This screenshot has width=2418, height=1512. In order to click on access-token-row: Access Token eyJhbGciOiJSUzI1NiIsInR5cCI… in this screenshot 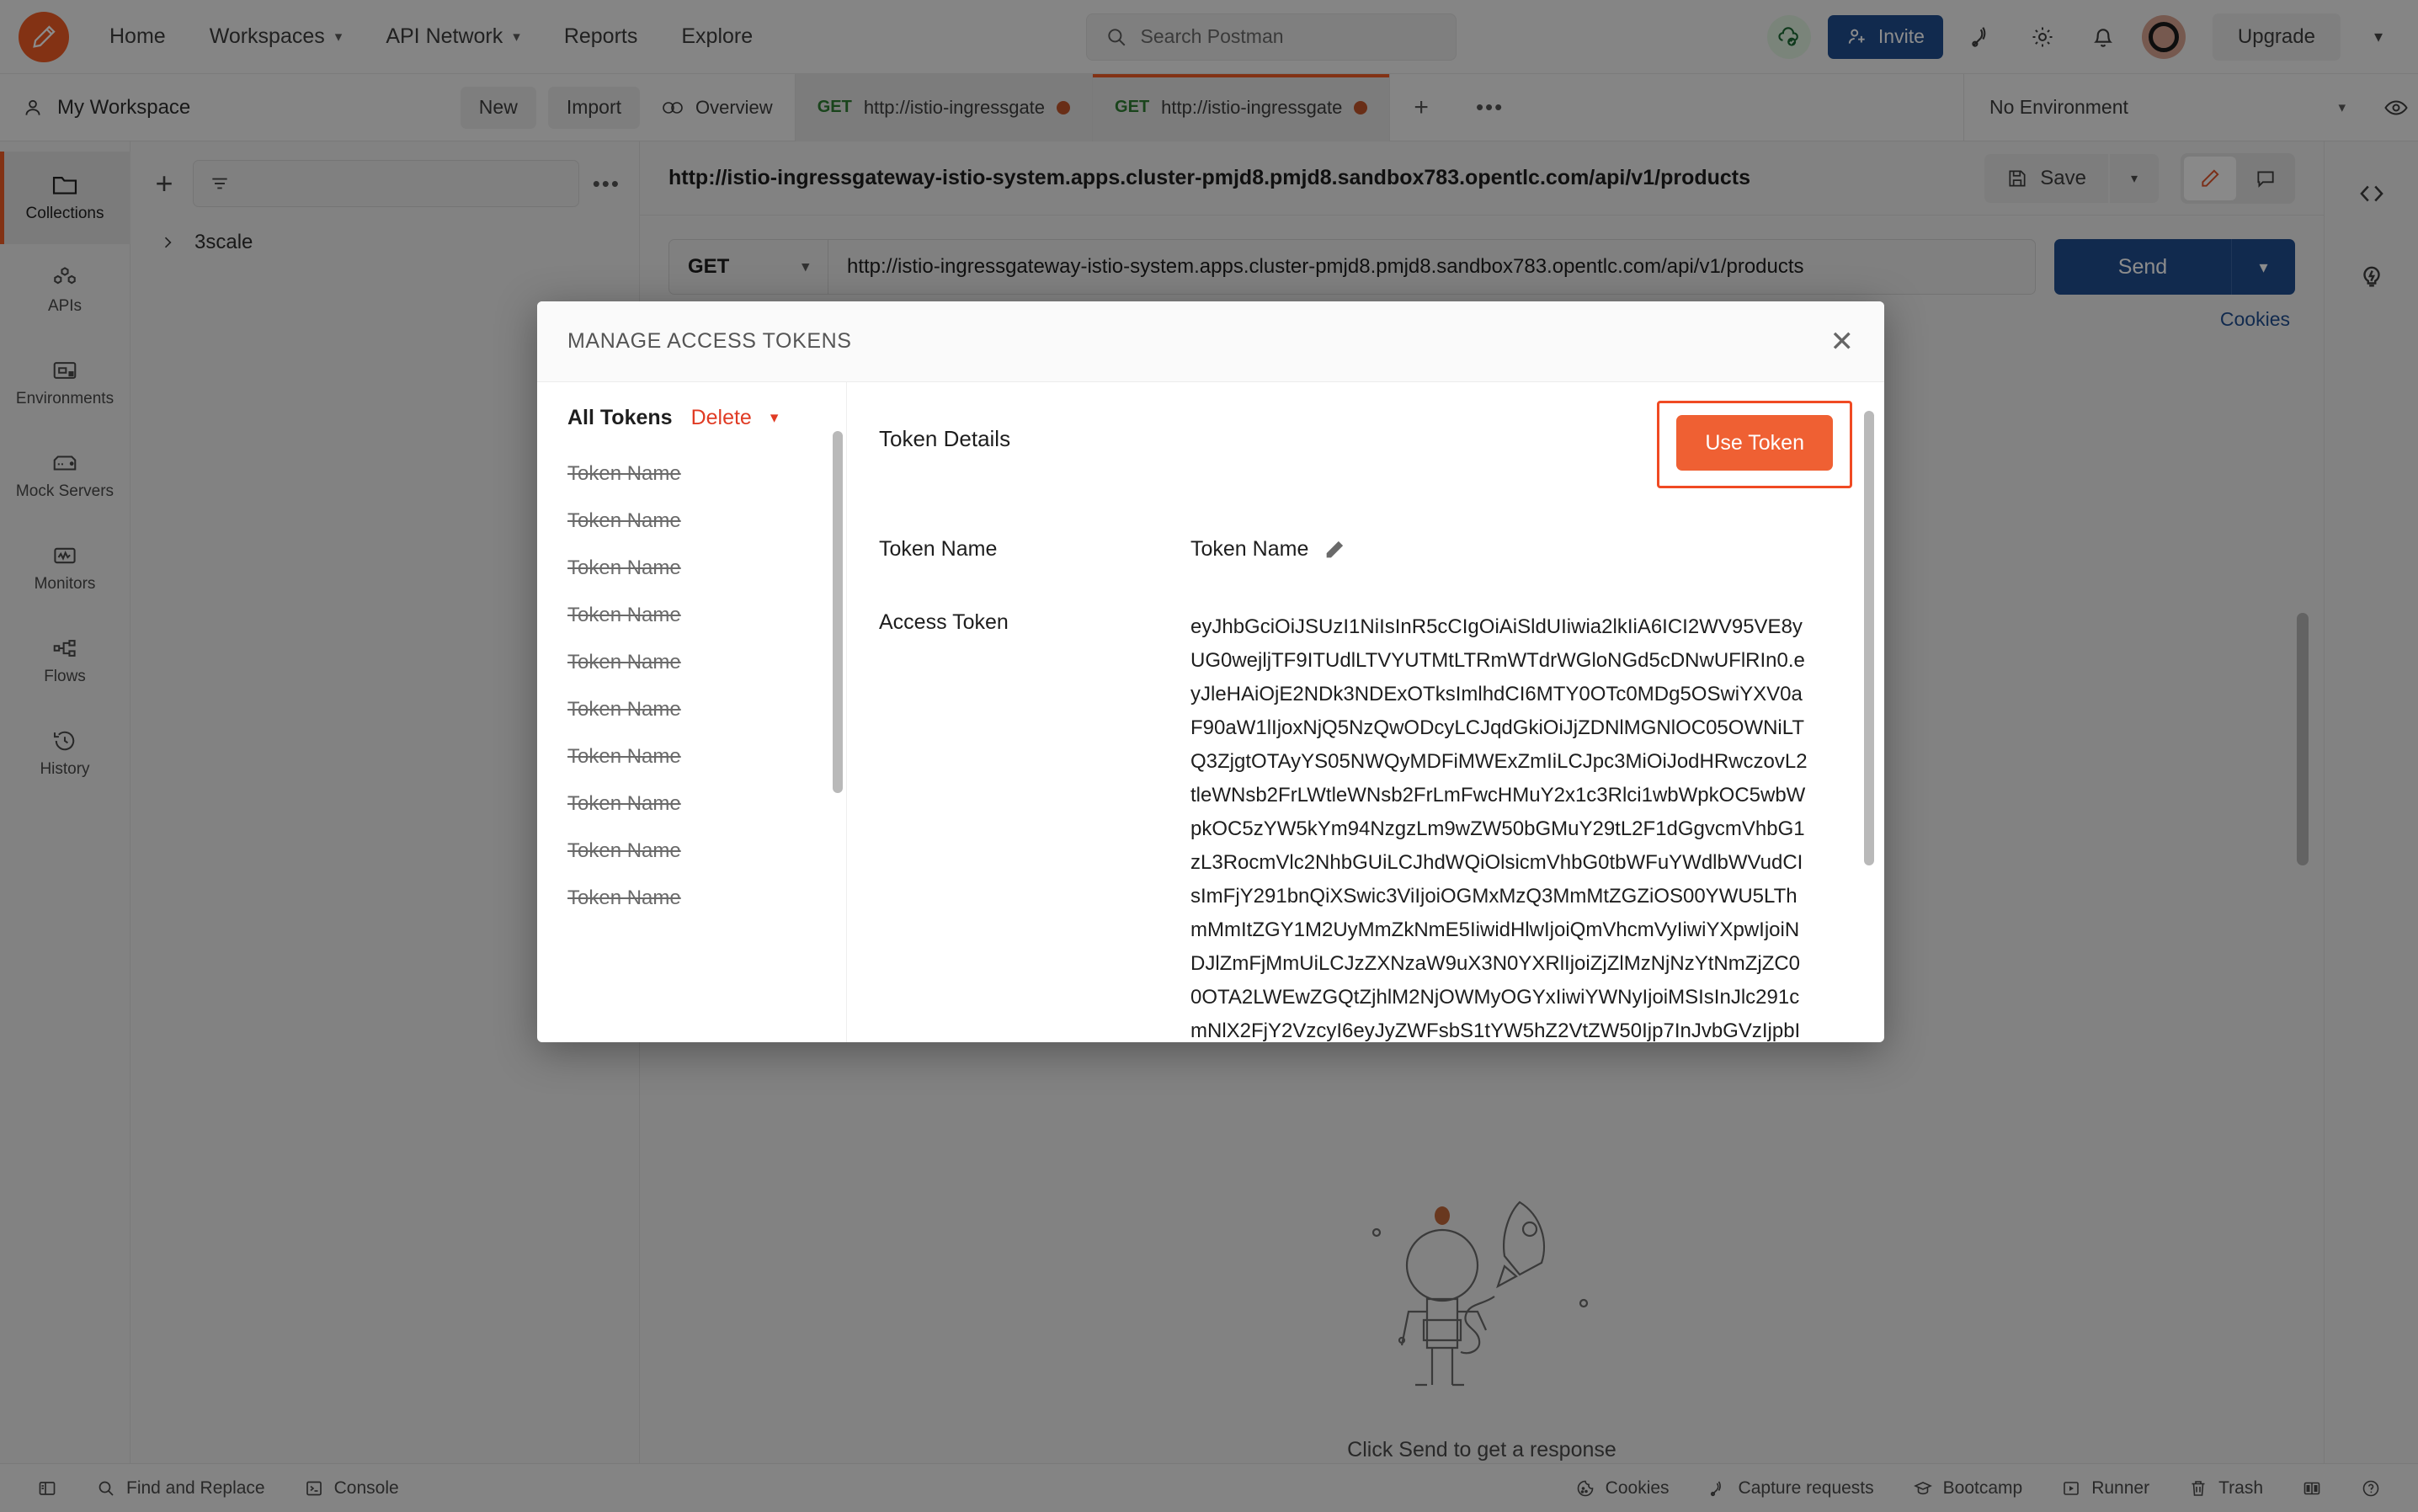, I will do `click(1362, 826)`.